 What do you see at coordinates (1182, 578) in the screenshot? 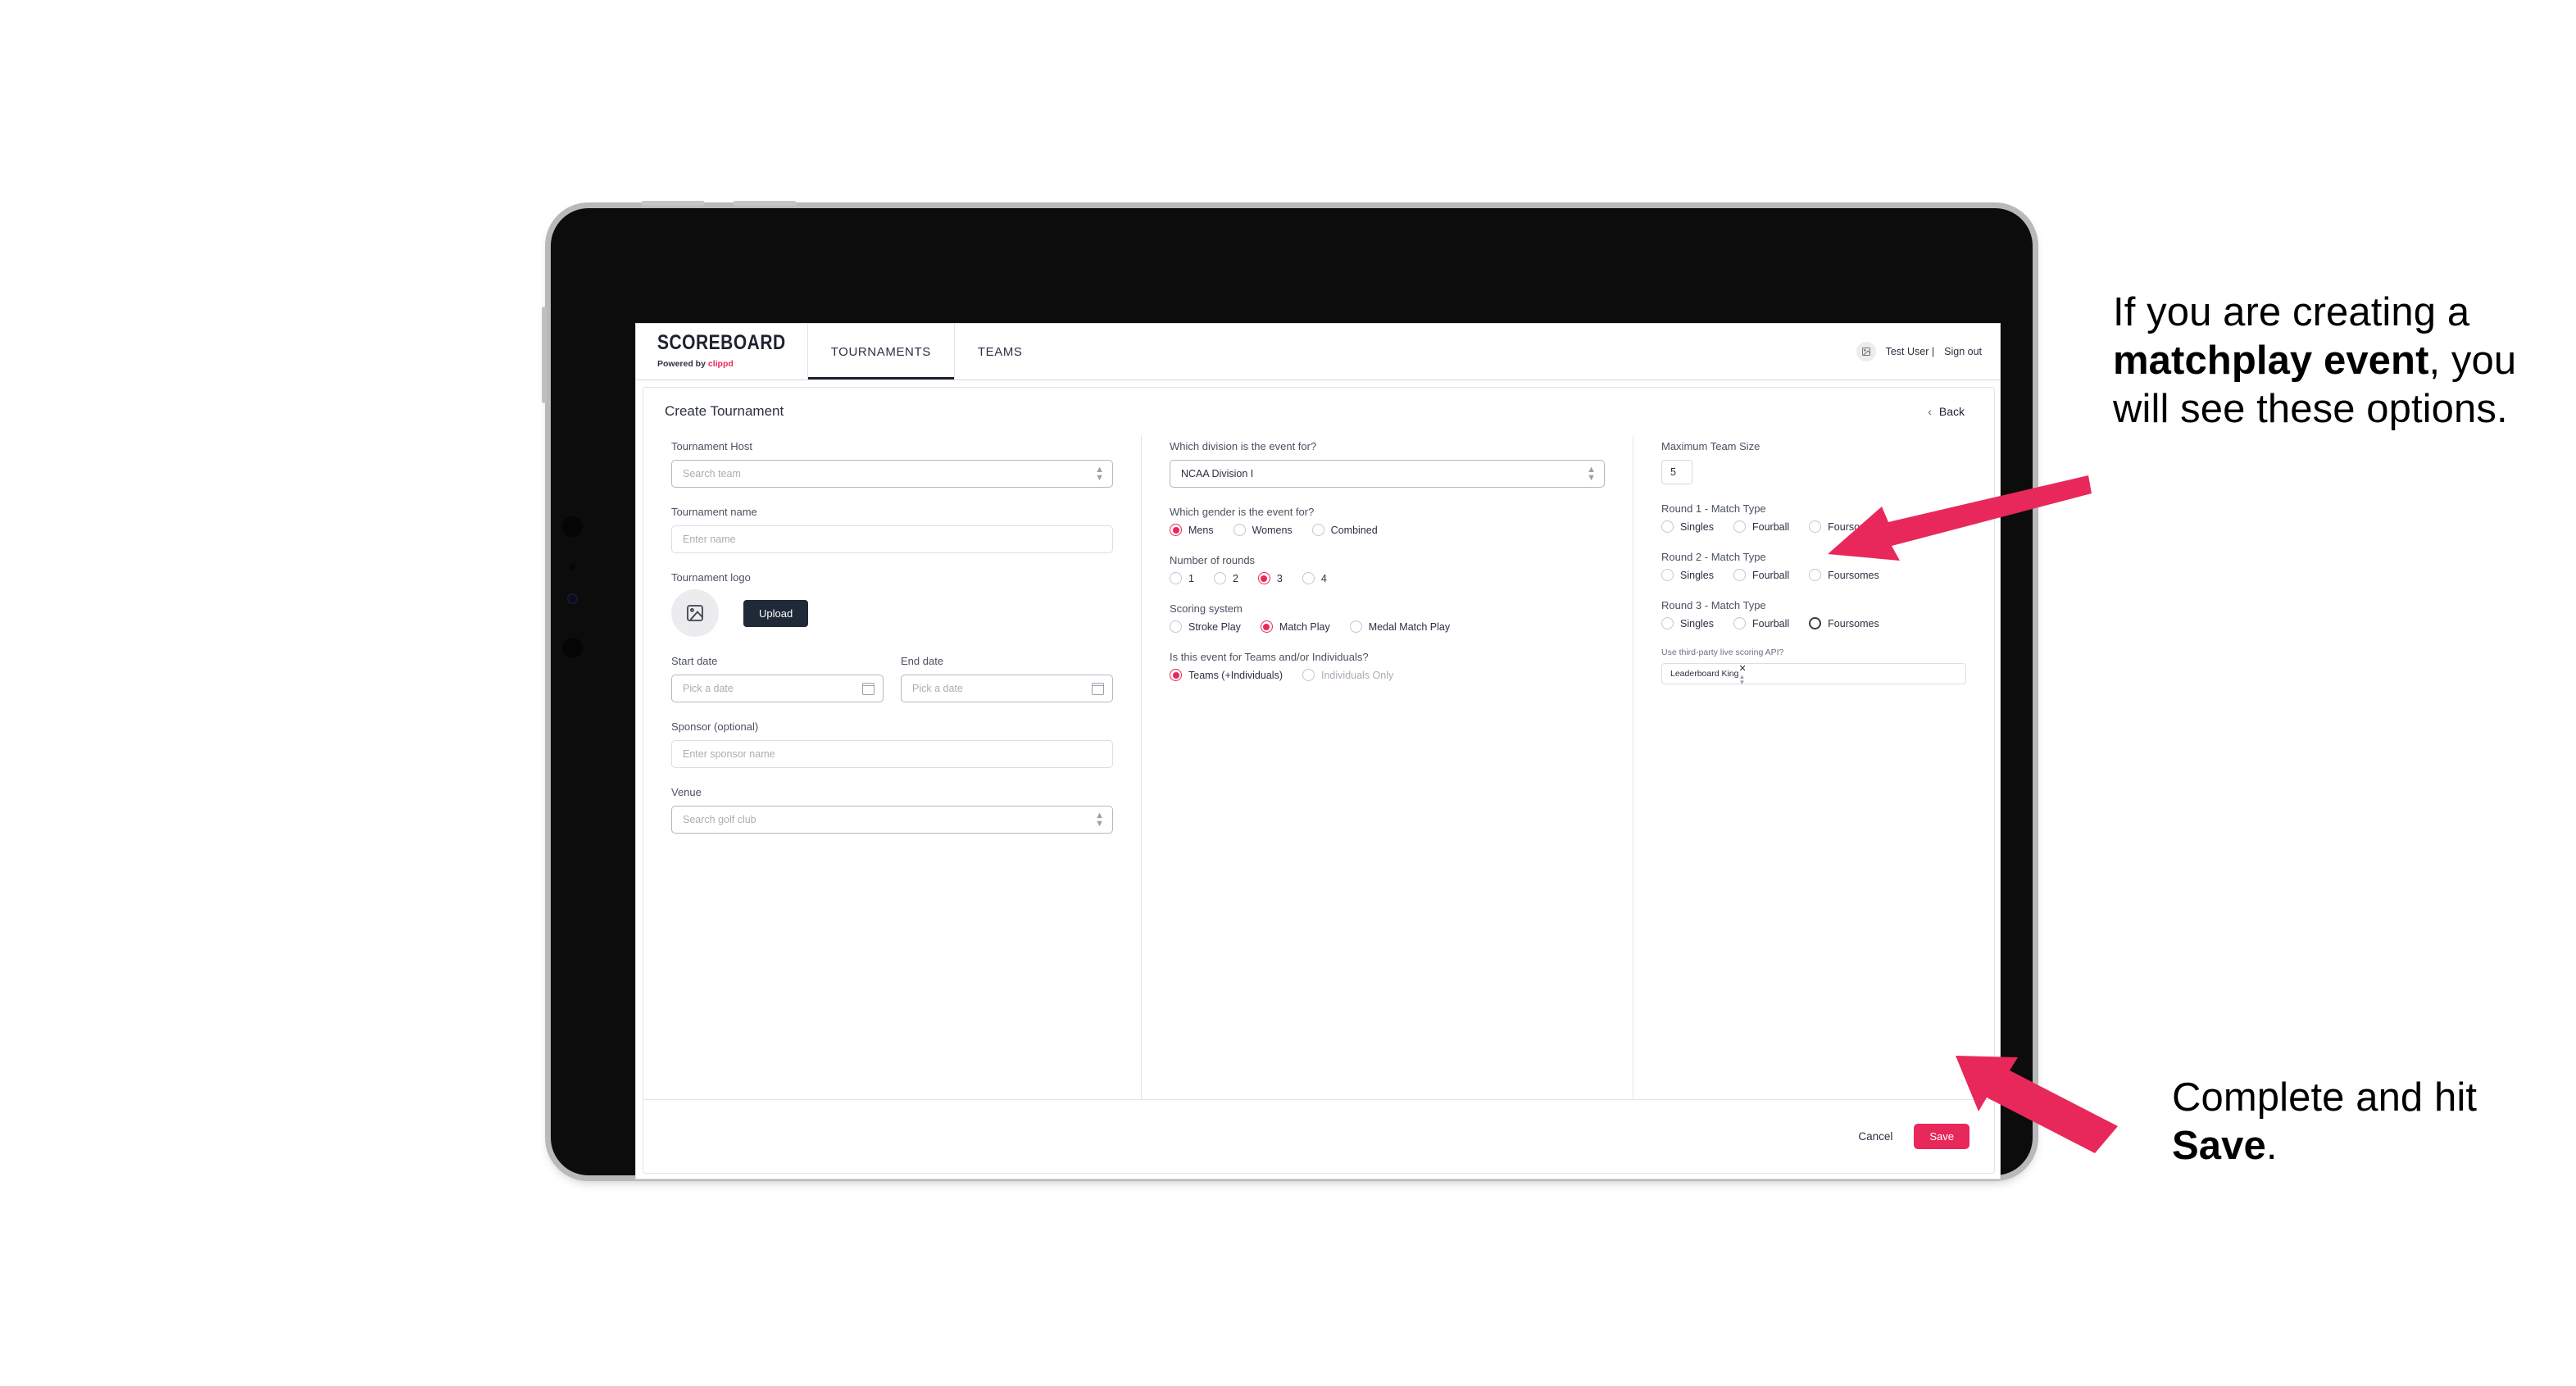
I see `rounds-option-1: 1` at bounding box center [1182, 578].